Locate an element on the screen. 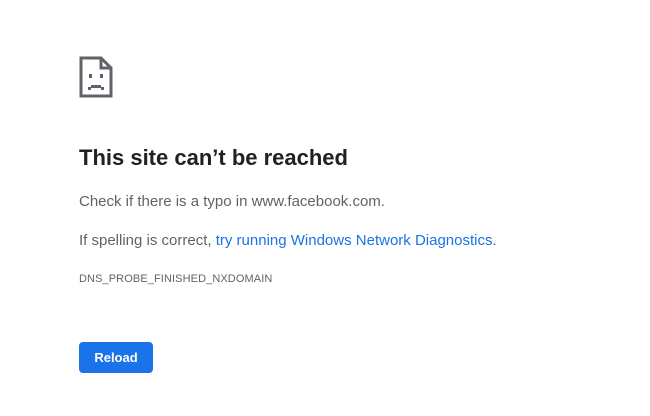 The width and height of the screenshot is (650, 416). sad-page-icon is located at coordinates (96, 77).